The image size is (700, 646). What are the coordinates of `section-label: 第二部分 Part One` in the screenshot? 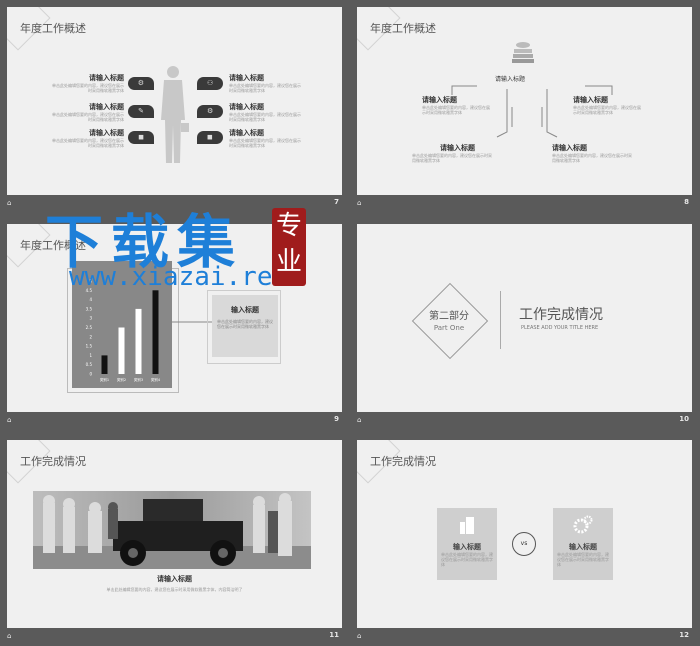 It's located at (449, 321).